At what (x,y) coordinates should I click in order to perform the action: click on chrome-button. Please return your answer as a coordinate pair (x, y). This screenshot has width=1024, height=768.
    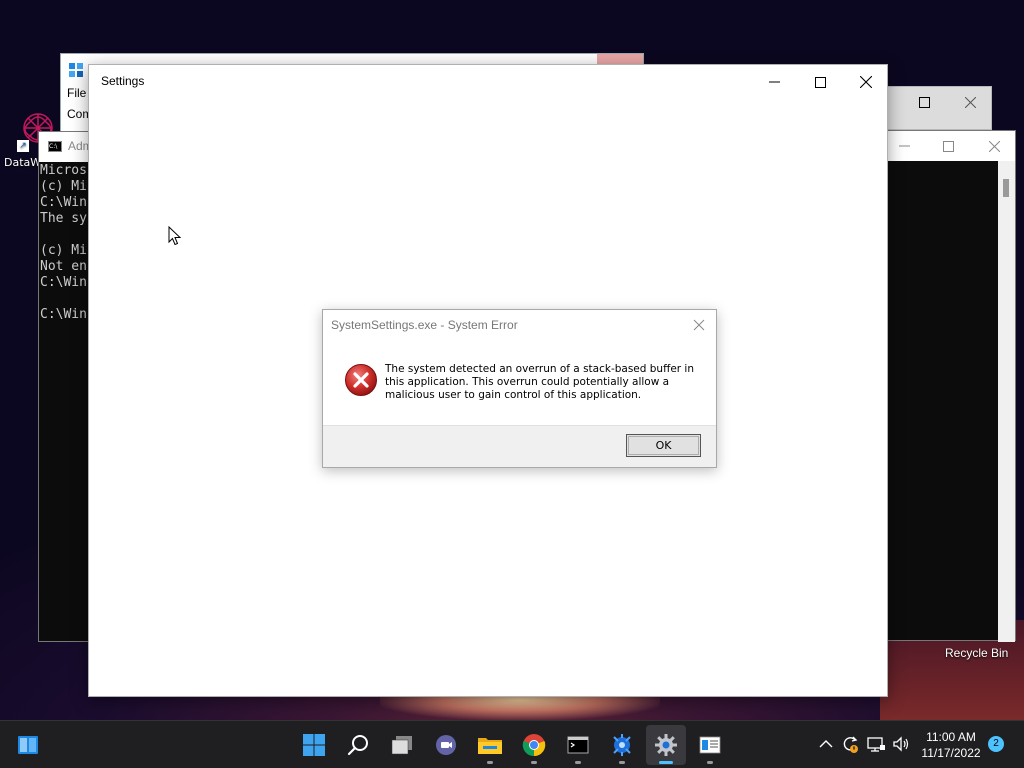
    Looking at the image, I should click on (534, 745).